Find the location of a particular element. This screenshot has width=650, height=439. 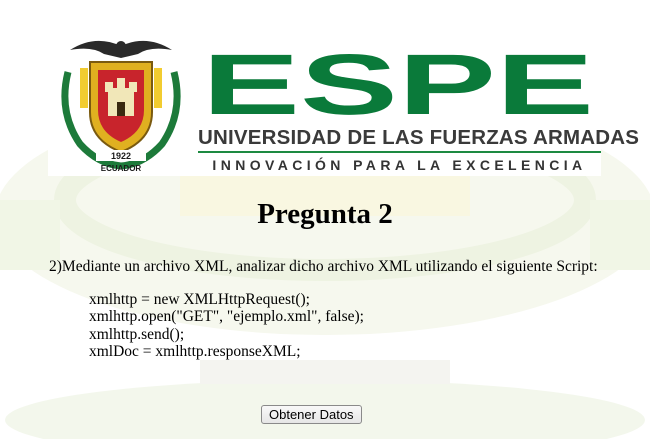

crest-year: 1922 is located at coordinates (121, 156).